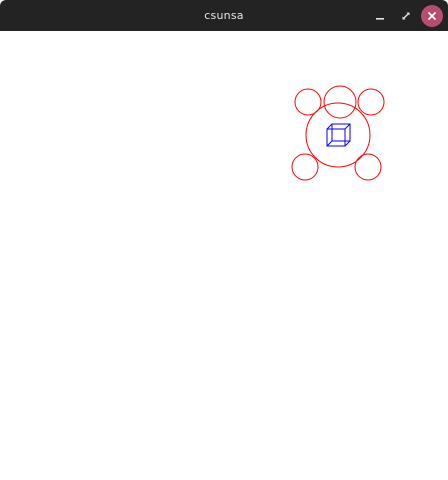  What do you see at coordinates (368, 167) in the screenshot?
I see `bottom-right-circle` at bounding box center [368, 167].